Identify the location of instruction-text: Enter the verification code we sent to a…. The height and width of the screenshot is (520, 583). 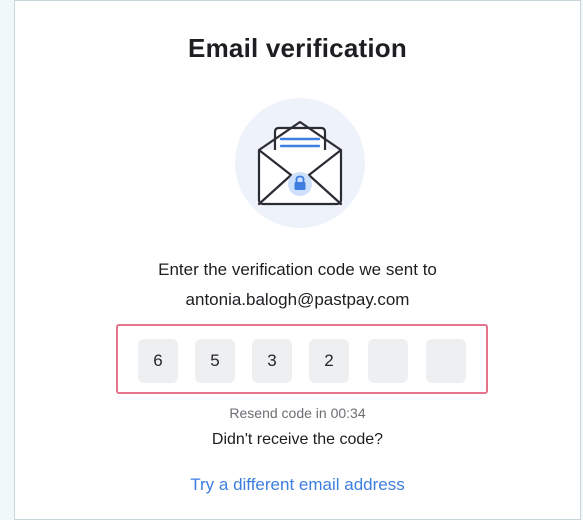
(297, 285).